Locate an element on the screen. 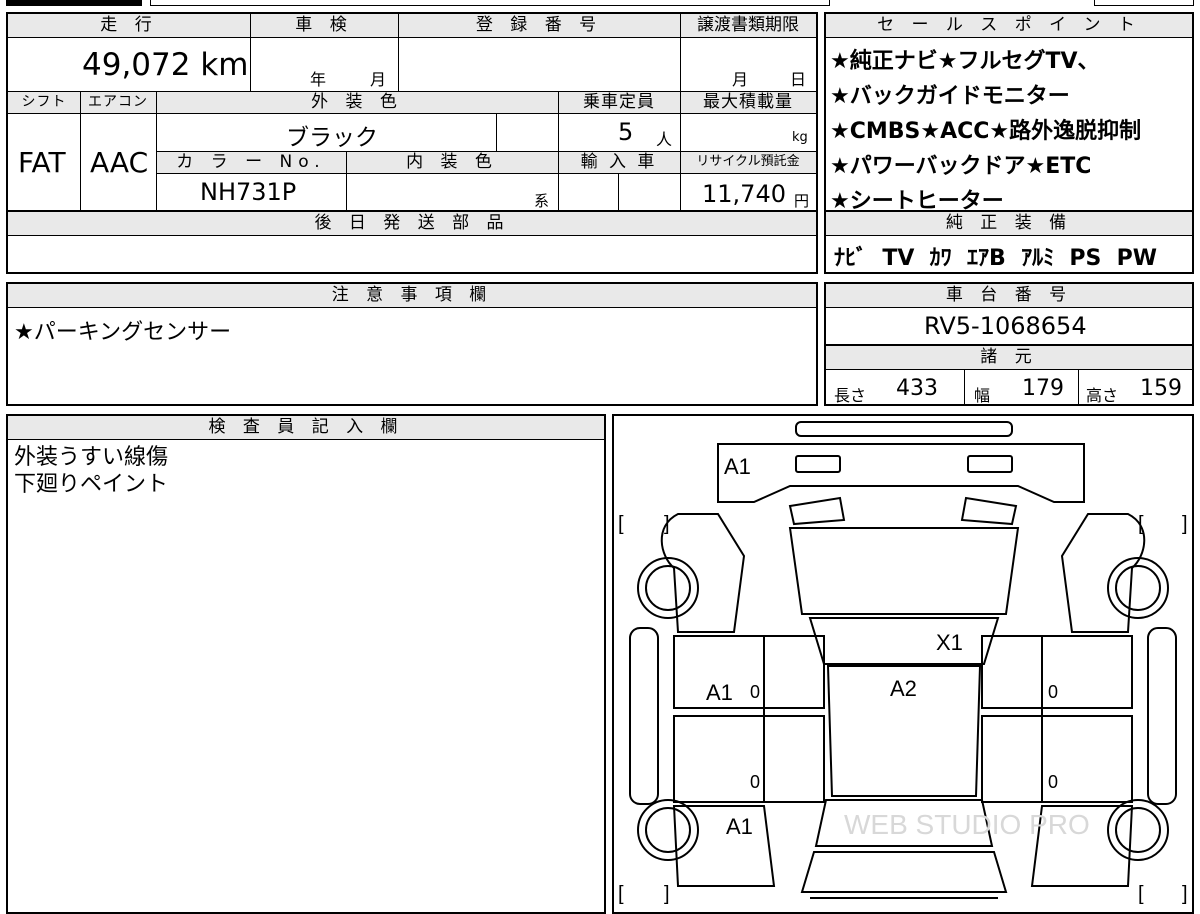 This screenshot has height=914, width=1200. mark-left-front-door: A1 is located at coordinates (719, 692).